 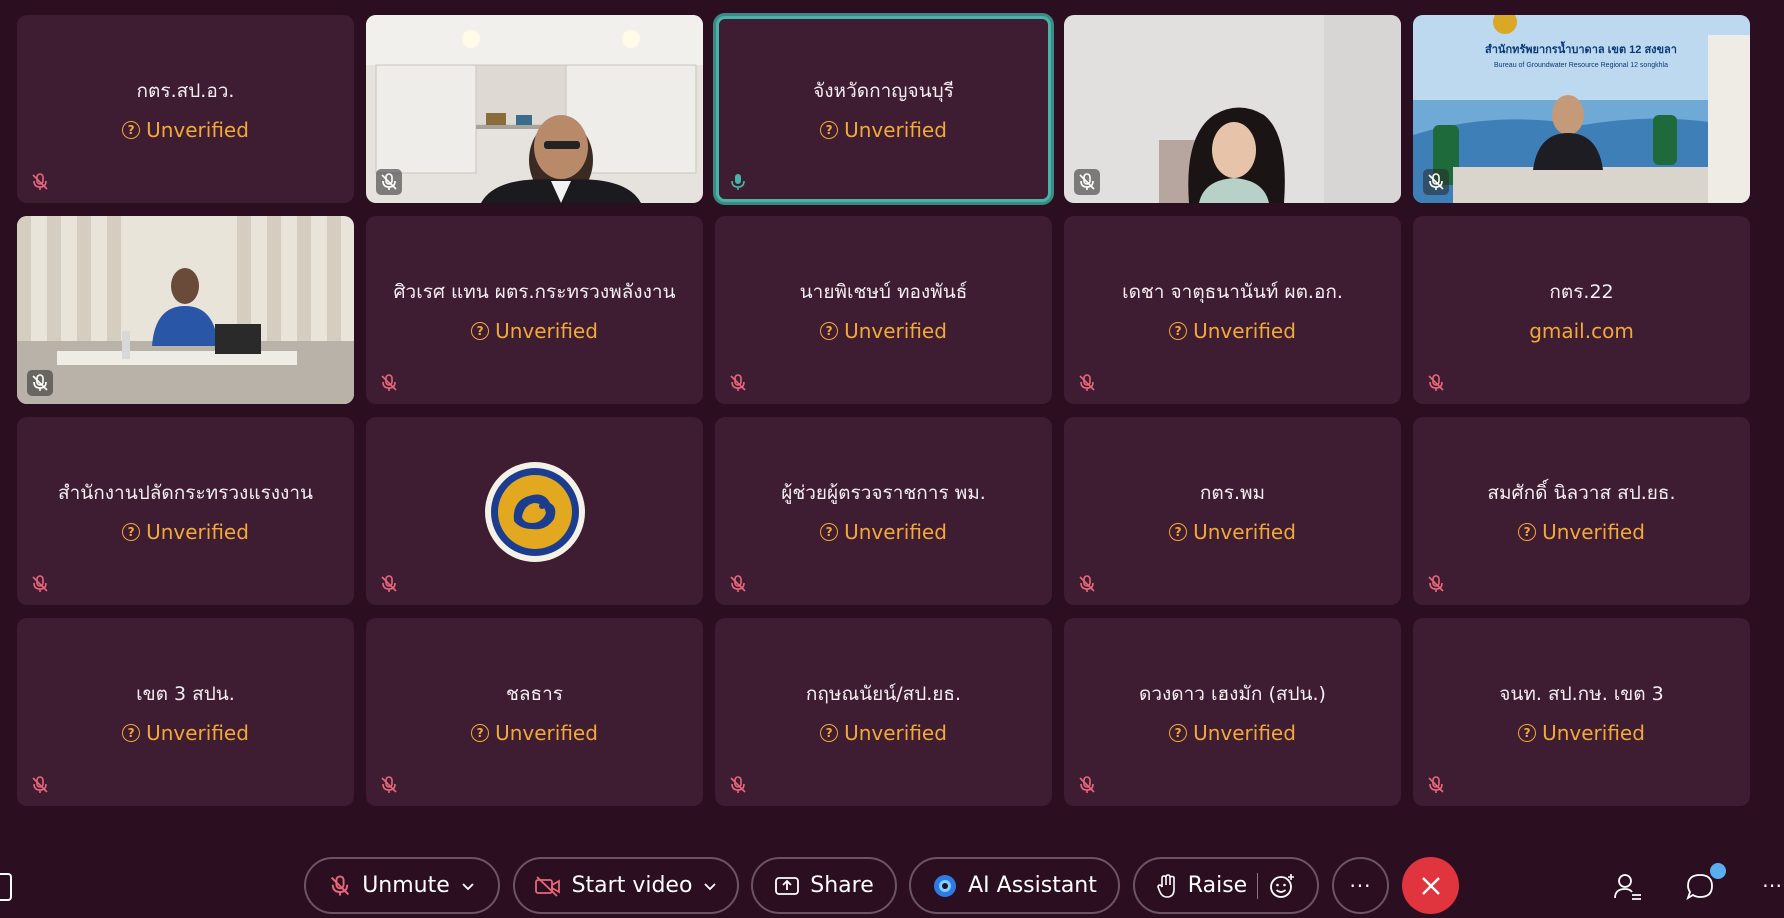 What do you see at coordinates (883, 712) in the screenshot?
I see `participant-tile: กฤษณนัยน์/สป.ยธ. ? Unverified` at bounding box center [883, 712].